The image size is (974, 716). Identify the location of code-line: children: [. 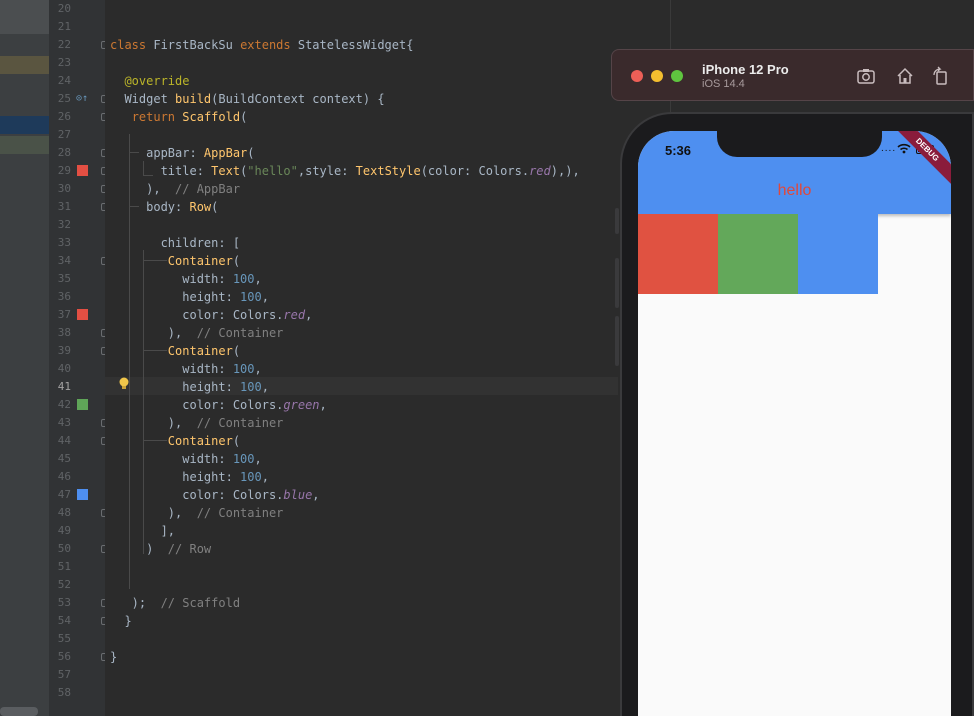
(175, 243).